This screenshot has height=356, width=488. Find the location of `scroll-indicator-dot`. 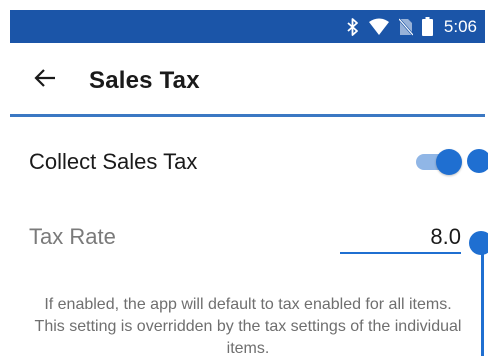

scroll-indicator-dot is located at coordinates (477, 161).